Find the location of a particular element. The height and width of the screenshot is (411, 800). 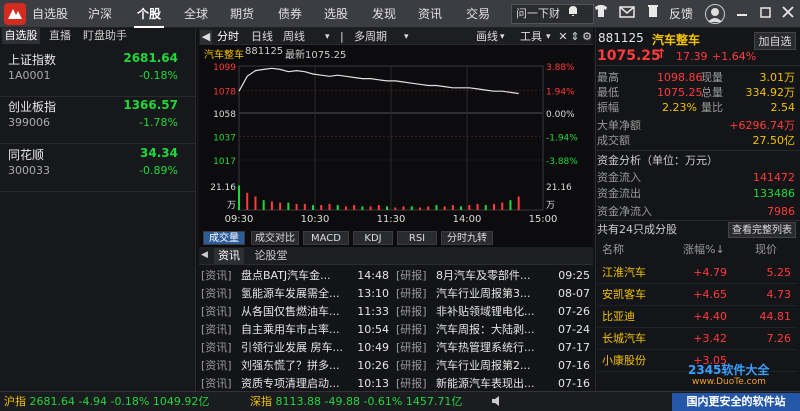

watch-item: 上证指数 1A0001 2681.64 -0.18% is located at coordinates (98, 71).